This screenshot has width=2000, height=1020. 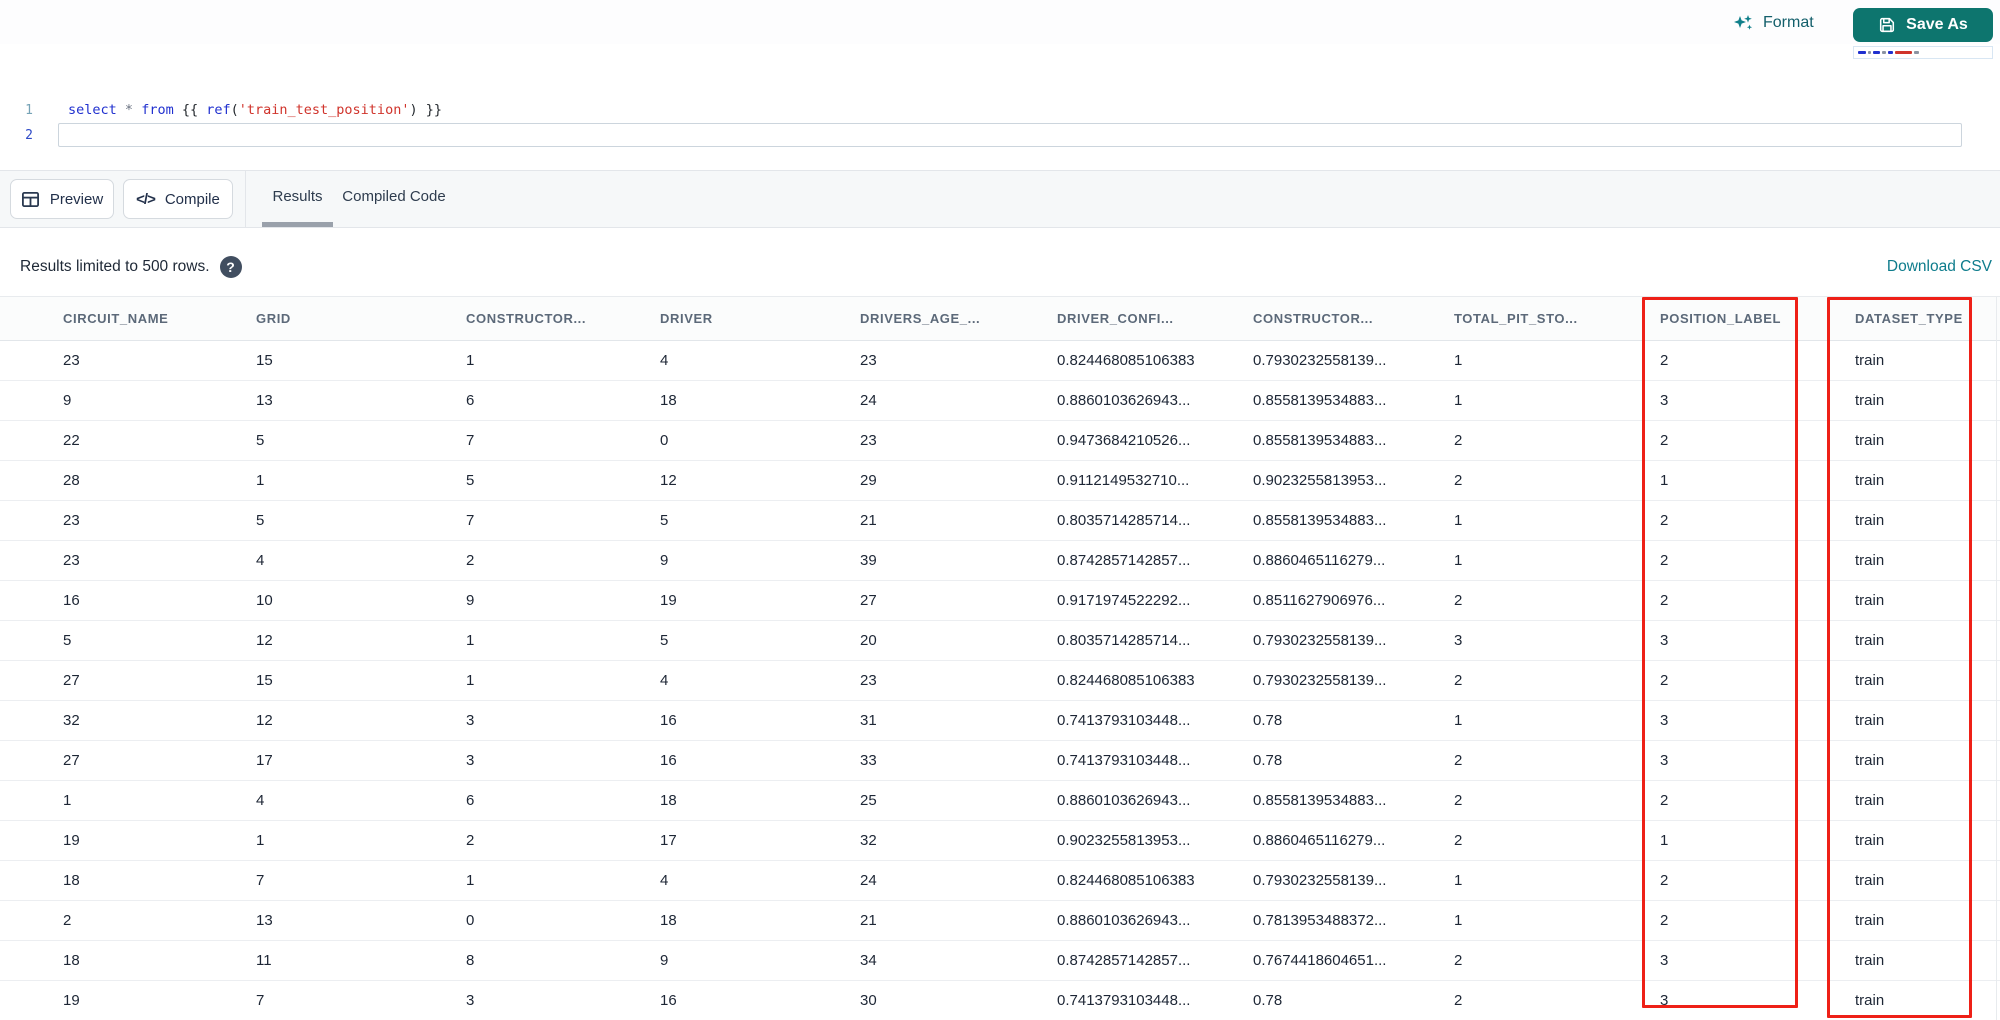 I want to click on table-cell: 24, so click(x=940, y=880).